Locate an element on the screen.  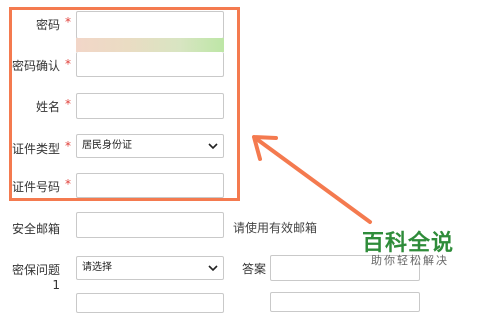
brand-watermark-subtitle: 助你轻松解决 is located at coordinates (410, 260).